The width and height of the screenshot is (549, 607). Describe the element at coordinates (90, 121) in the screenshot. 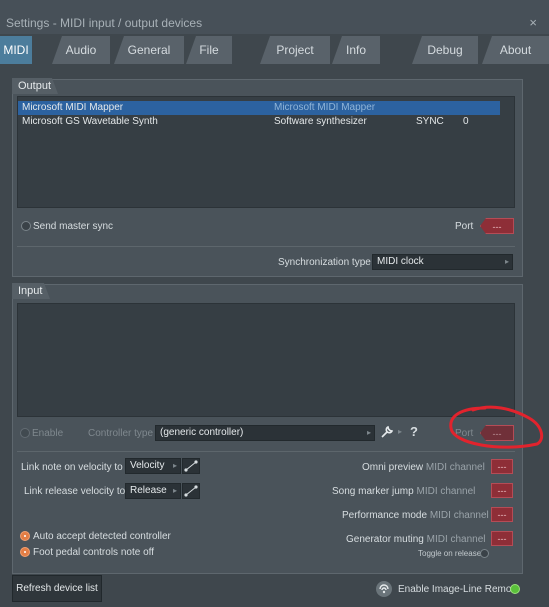

I see `device-name: Microsoft GS Wavetable Synth` at that location.